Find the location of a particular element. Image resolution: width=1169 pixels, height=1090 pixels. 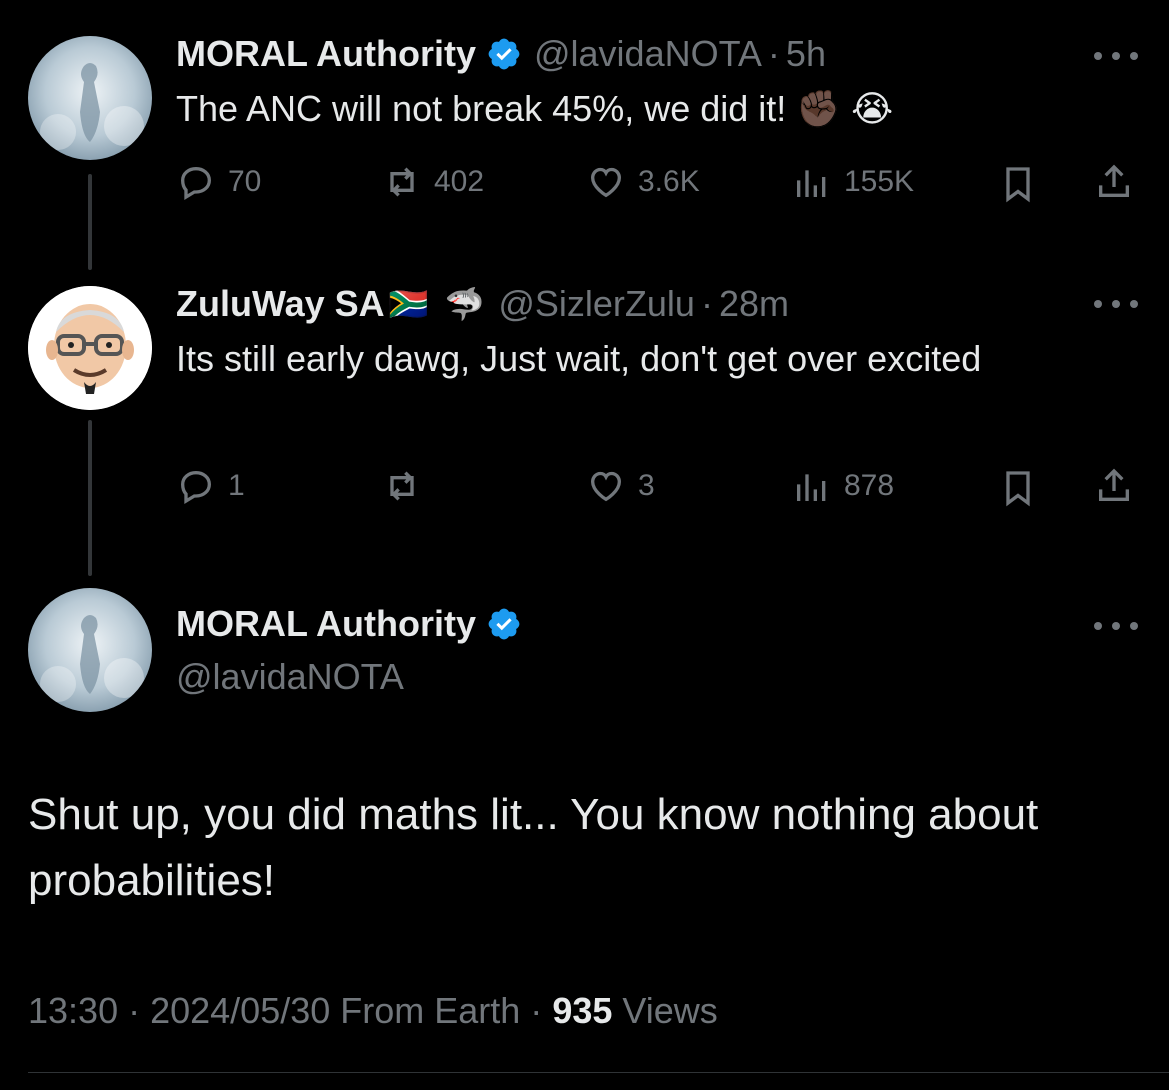

south-africa-flag-emoji: 🇿🇦 is located at coordinates (408, 304).